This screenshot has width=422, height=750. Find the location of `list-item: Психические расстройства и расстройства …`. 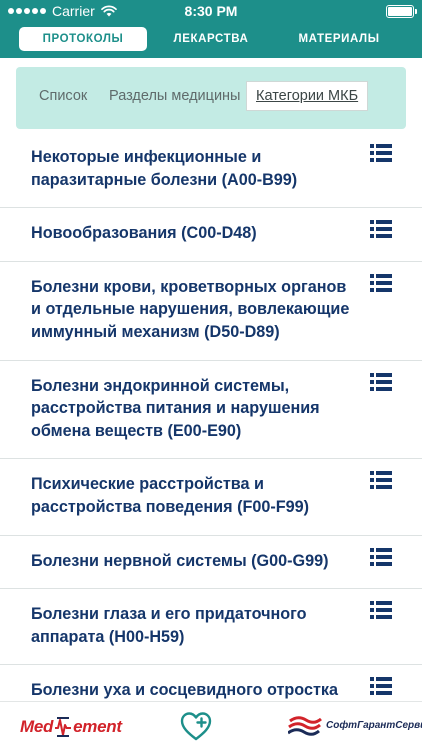

list-item: Психические расстройства и расстройства … is located at coordinates (211, 497).